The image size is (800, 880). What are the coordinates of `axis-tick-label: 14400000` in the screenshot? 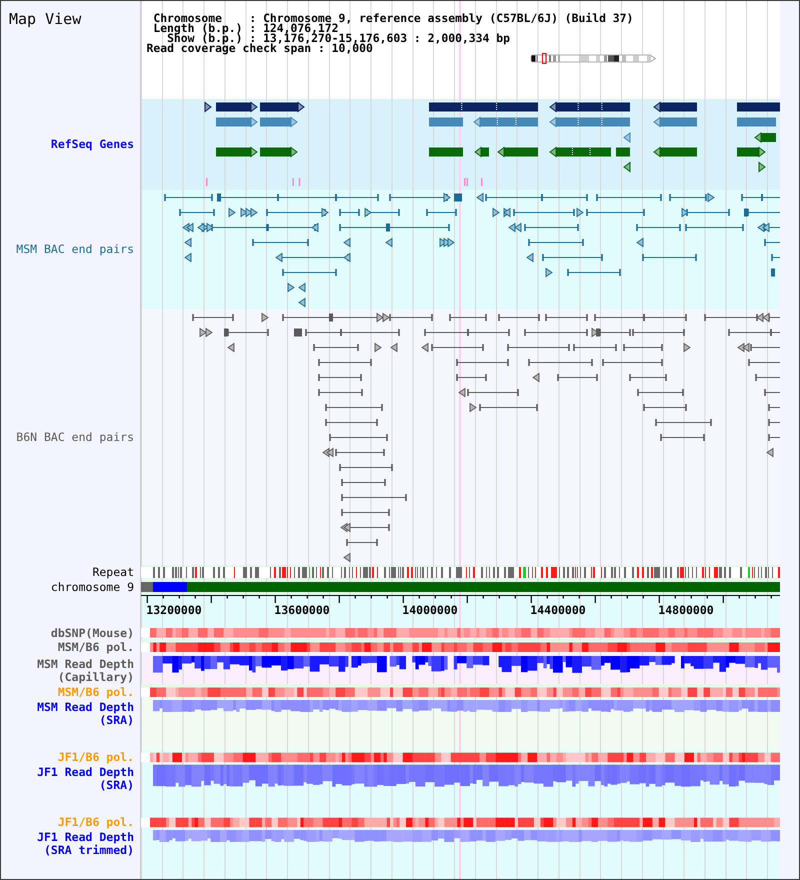 It's located at (558, 610).